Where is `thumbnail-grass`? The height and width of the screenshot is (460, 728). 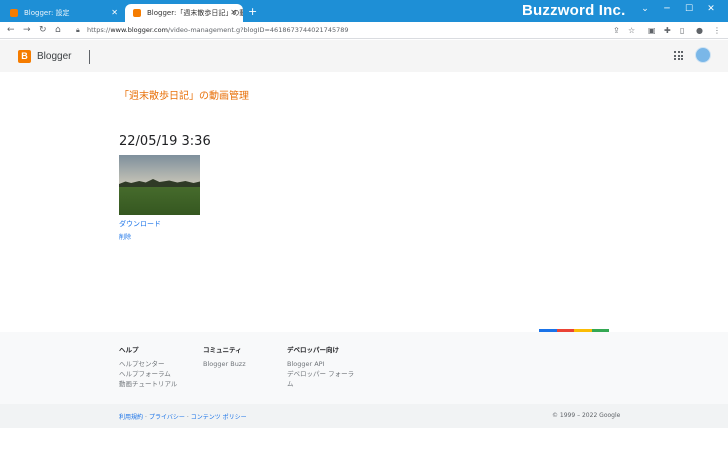 thumbnail-grass is located at coordinates (159, 201).